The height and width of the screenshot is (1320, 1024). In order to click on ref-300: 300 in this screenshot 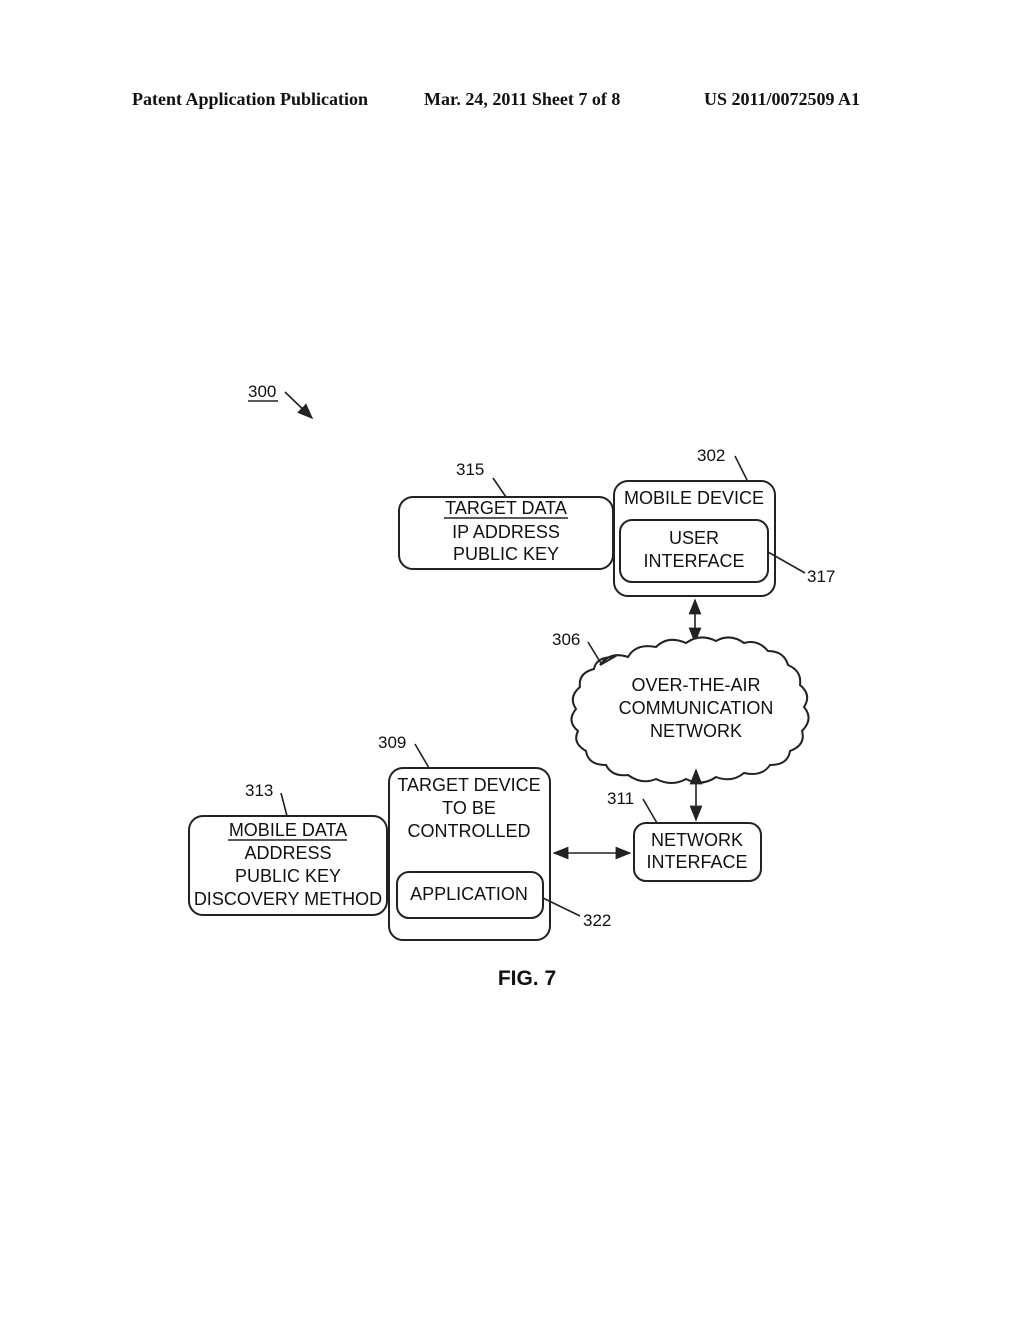, I will do `click(281, 401)`.